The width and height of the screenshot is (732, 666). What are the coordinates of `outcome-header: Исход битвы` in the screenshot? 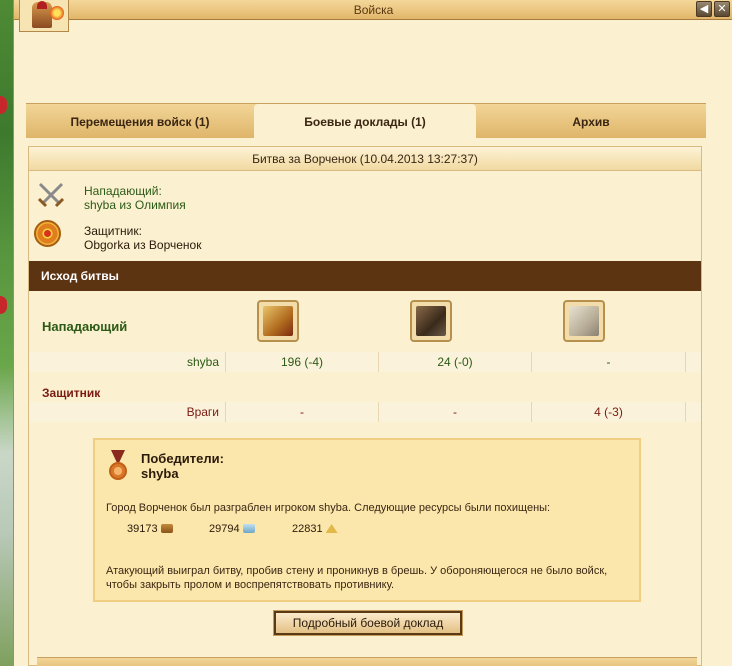 It's located at (365, 276).